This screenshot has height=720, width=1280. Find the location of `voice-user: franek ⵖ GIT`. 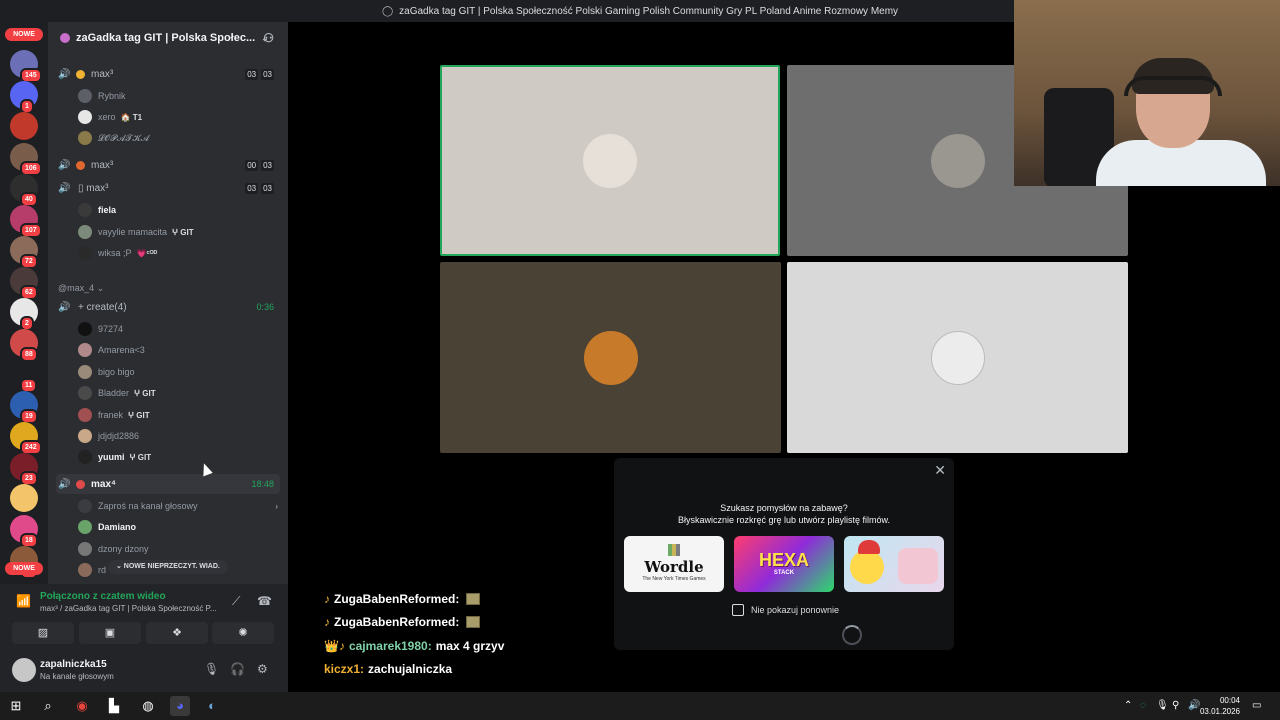

voice-user: franek ⵖ GIT is located at coordinates (114, 415).